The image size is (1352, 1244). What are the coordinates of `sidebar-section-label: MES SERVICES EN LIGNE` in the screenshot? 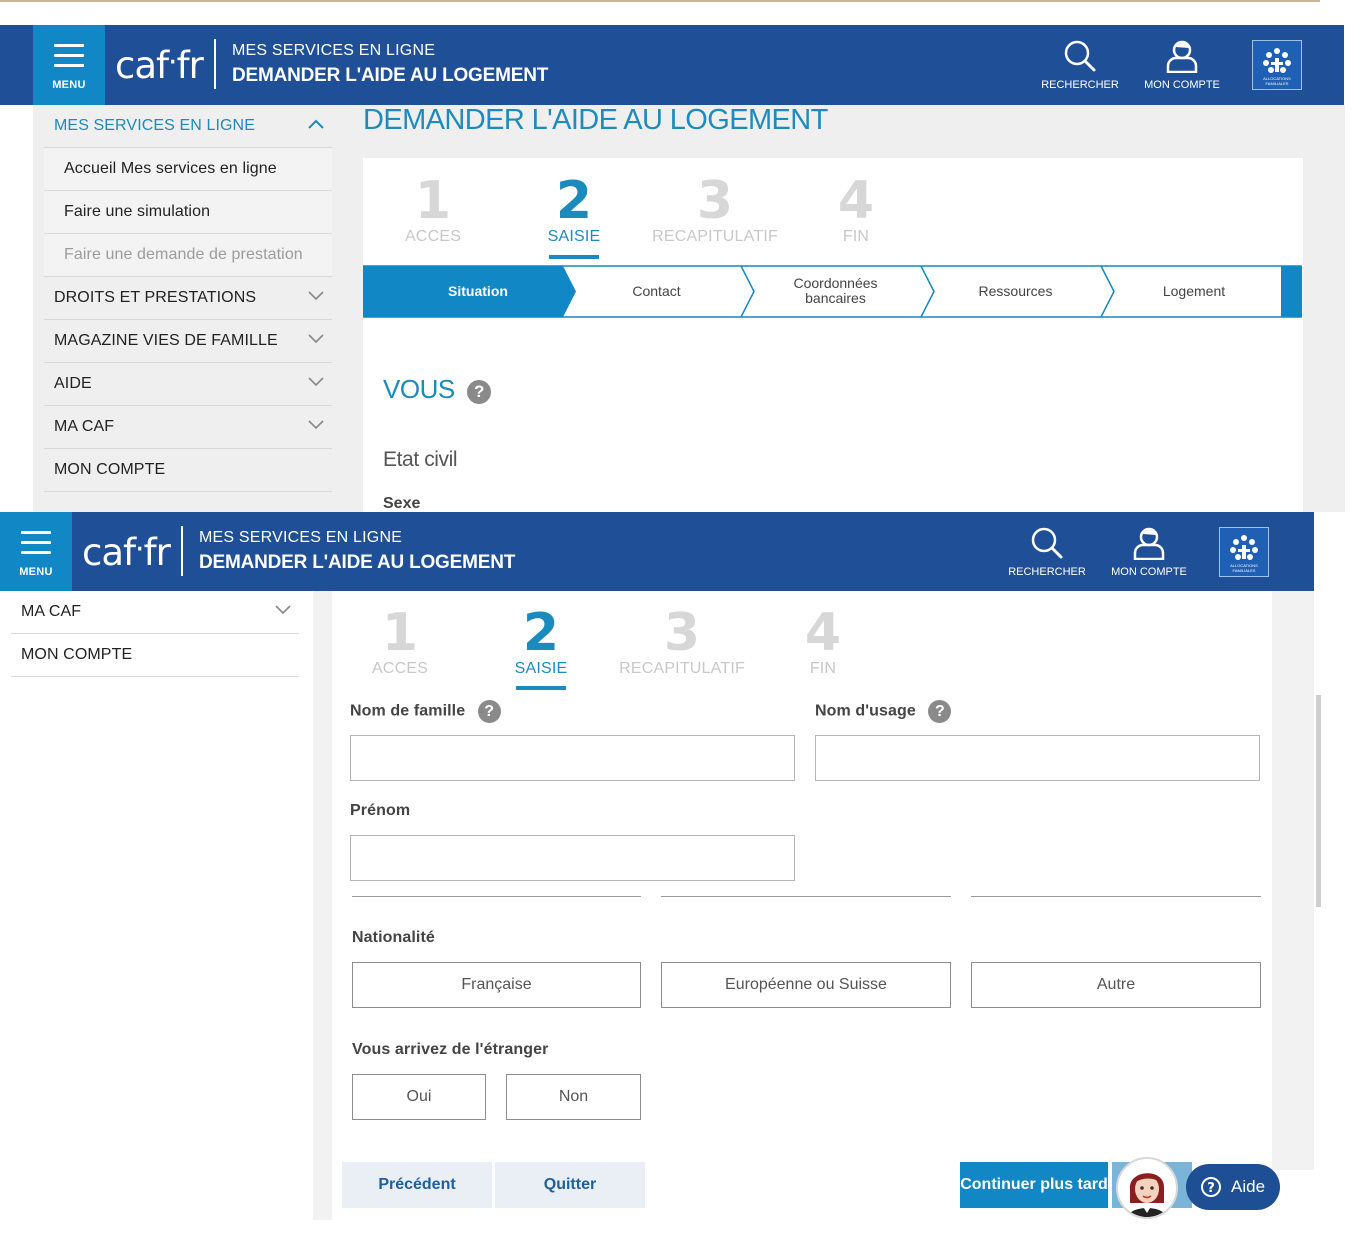 It's located at (154, 125).